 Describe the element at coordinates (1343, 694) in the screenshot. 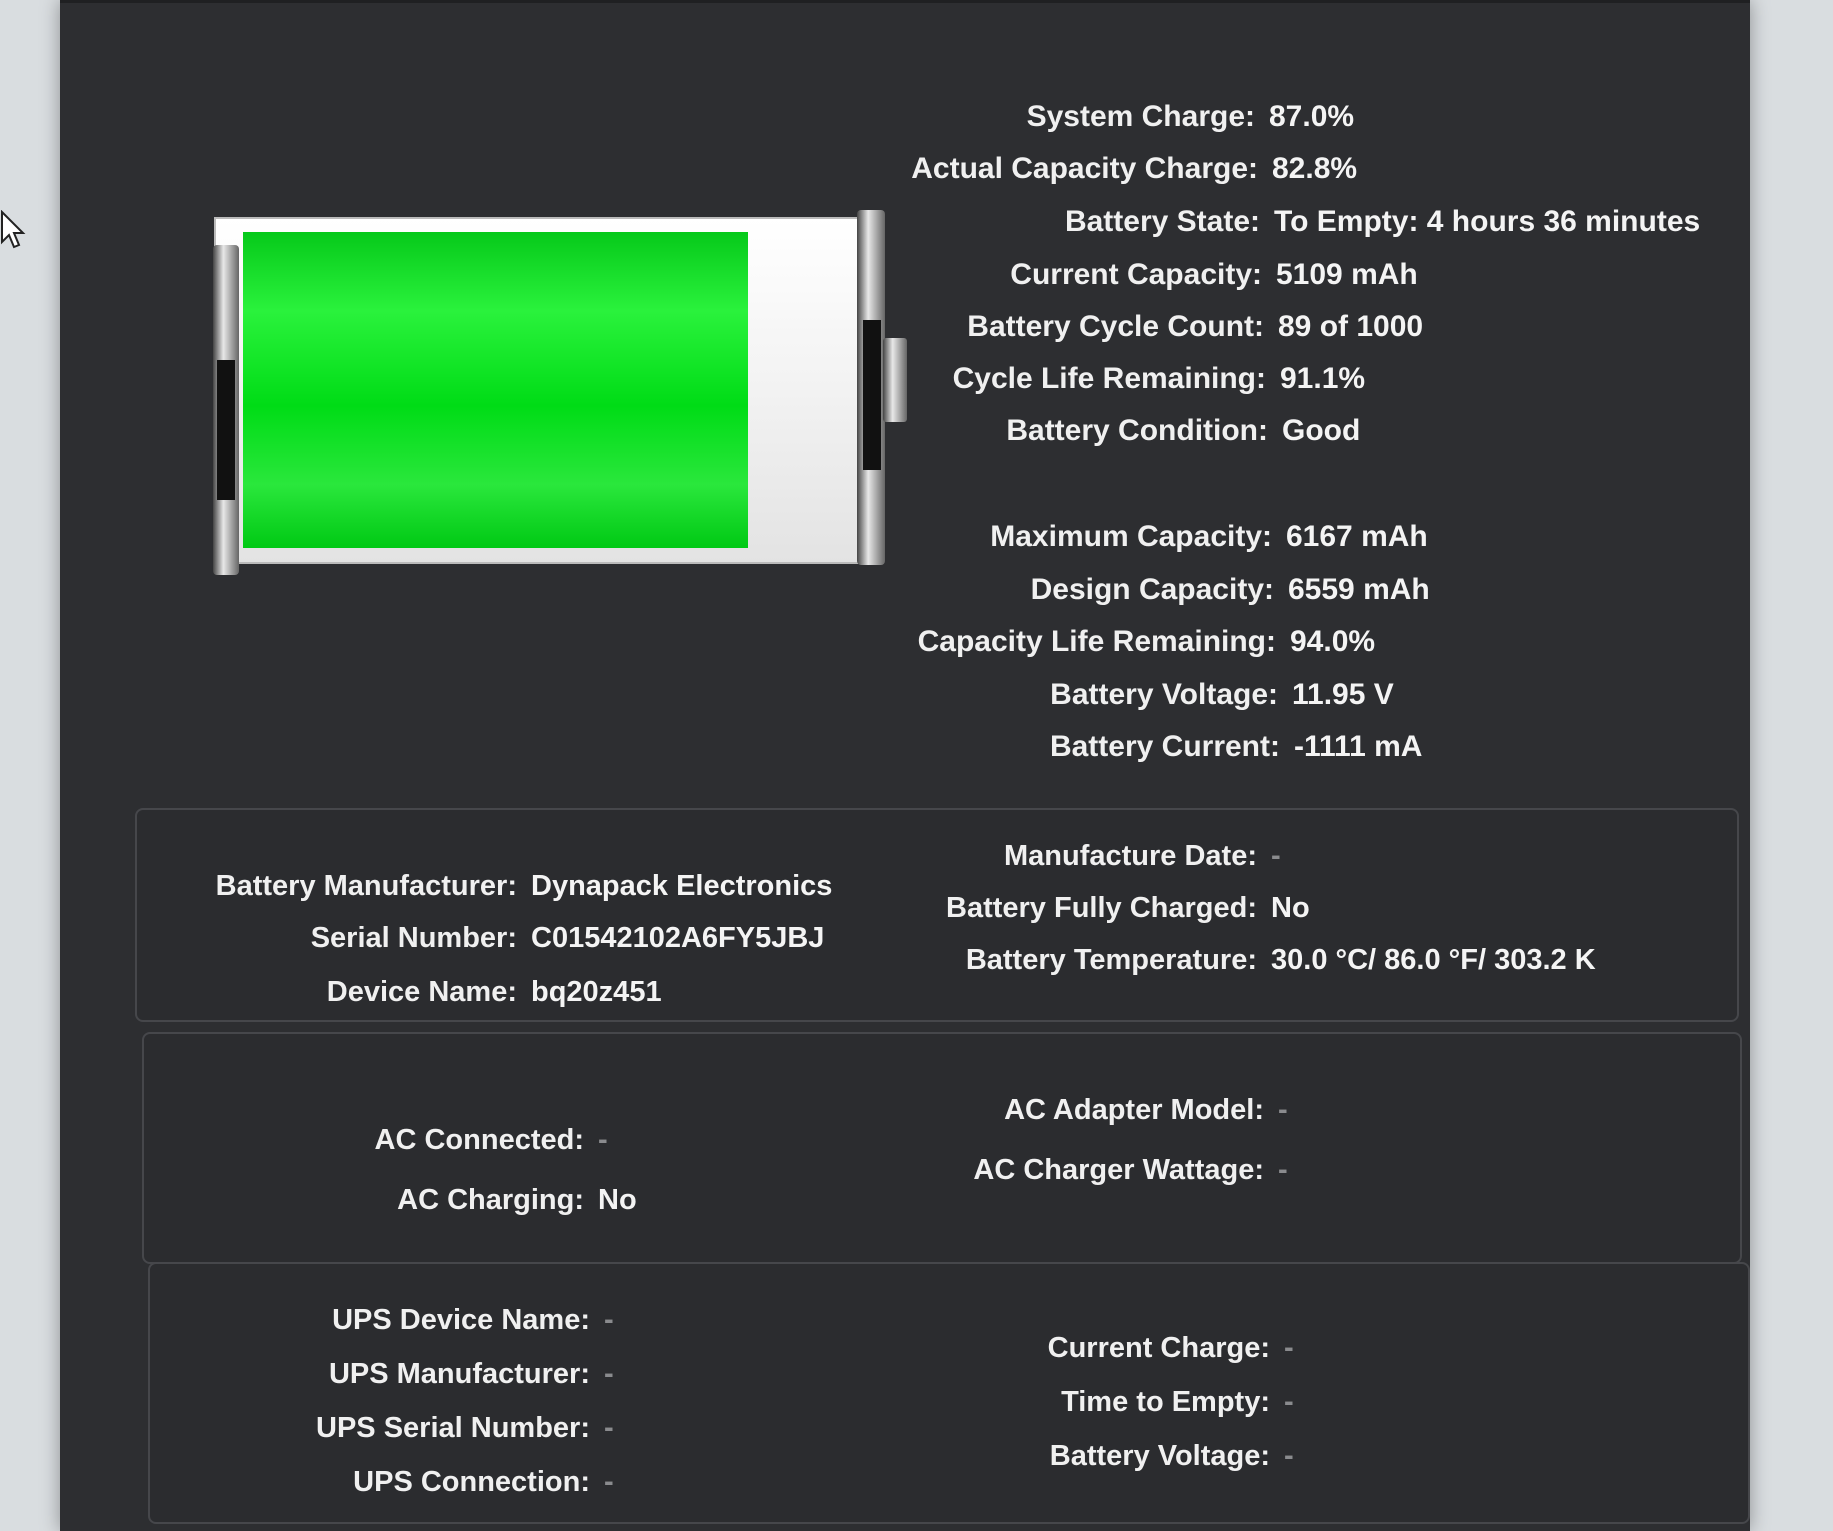

I see `capacity-row-value: 11.95 V` at that location.